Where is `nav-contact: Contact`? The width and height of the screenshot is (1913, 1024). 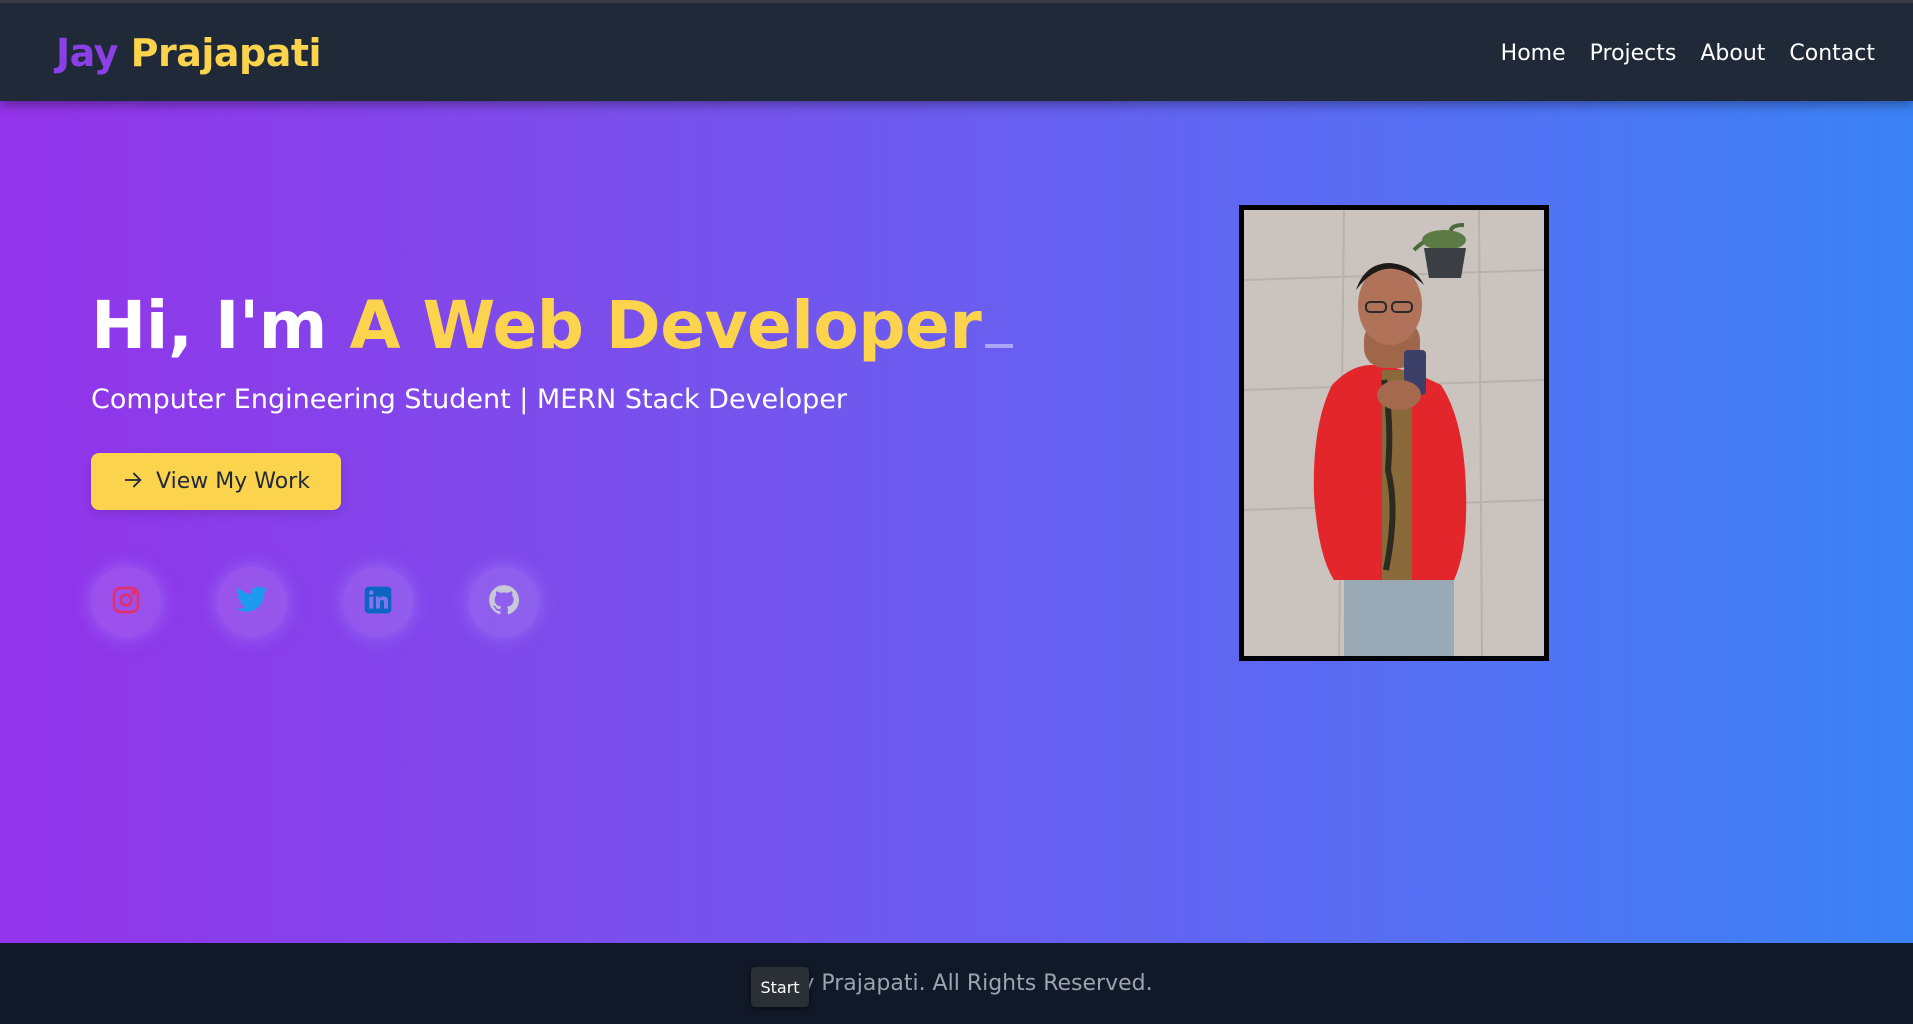 nav-contact: Contact is located at coordinates (1832, 53).